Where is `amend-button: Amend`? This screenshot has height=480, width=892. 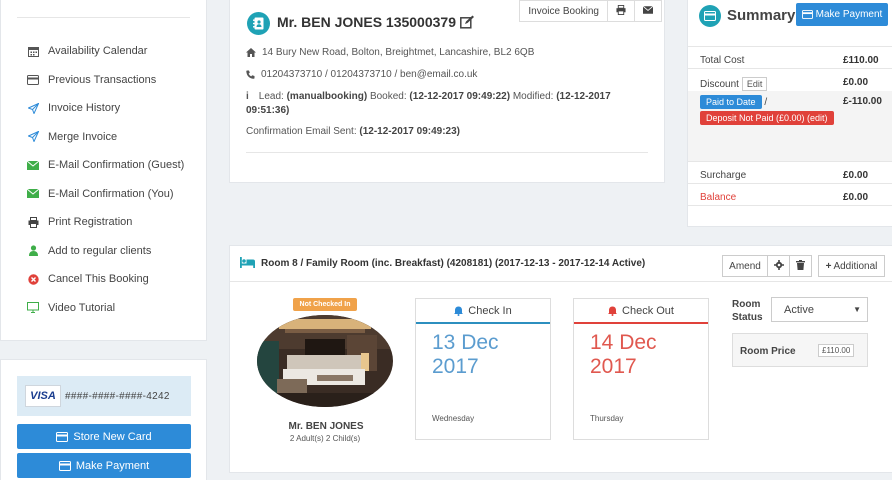
amend-button: Amend is located at coordinates (745, 266).